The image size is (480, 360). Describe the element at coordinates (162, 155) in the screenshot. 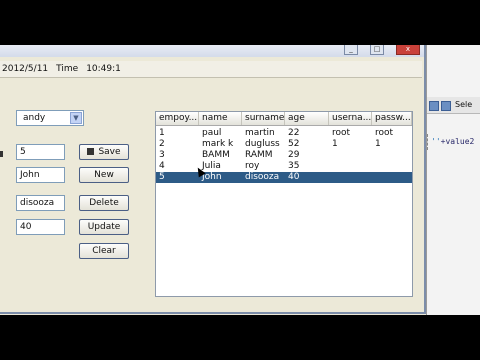

I see `table-cell: 3` at that location.